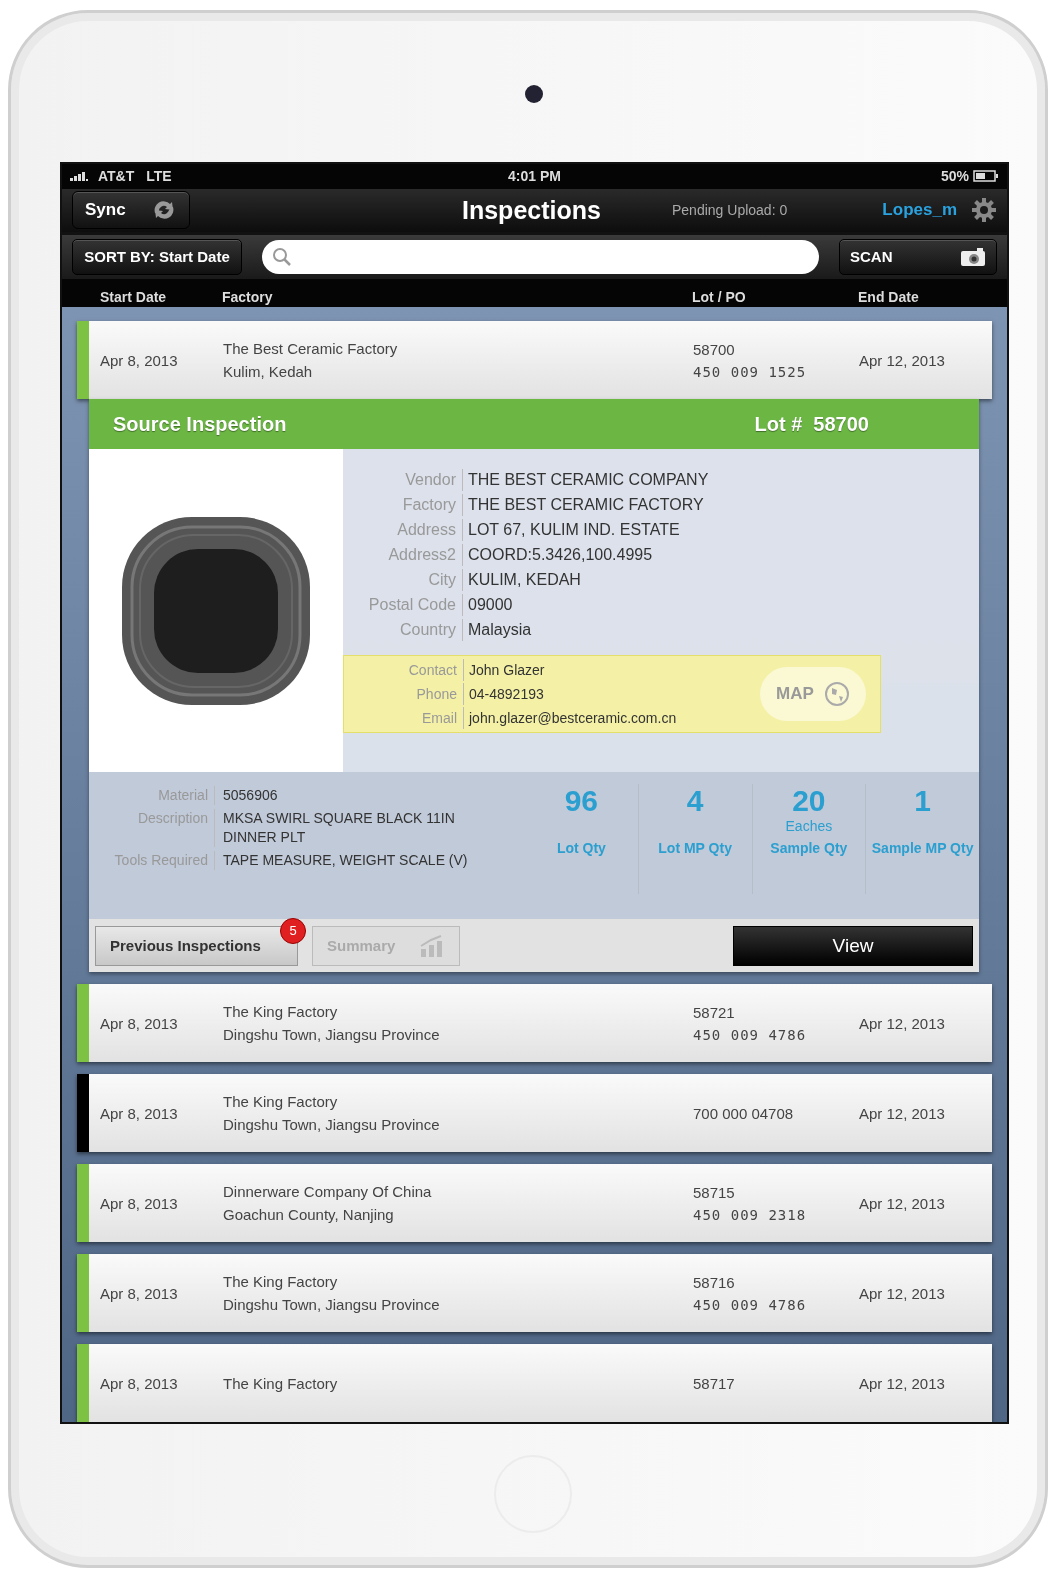 The height and width of the screenshot is (1573, 1053). I want to click on field-label: City, so click(403, 580).